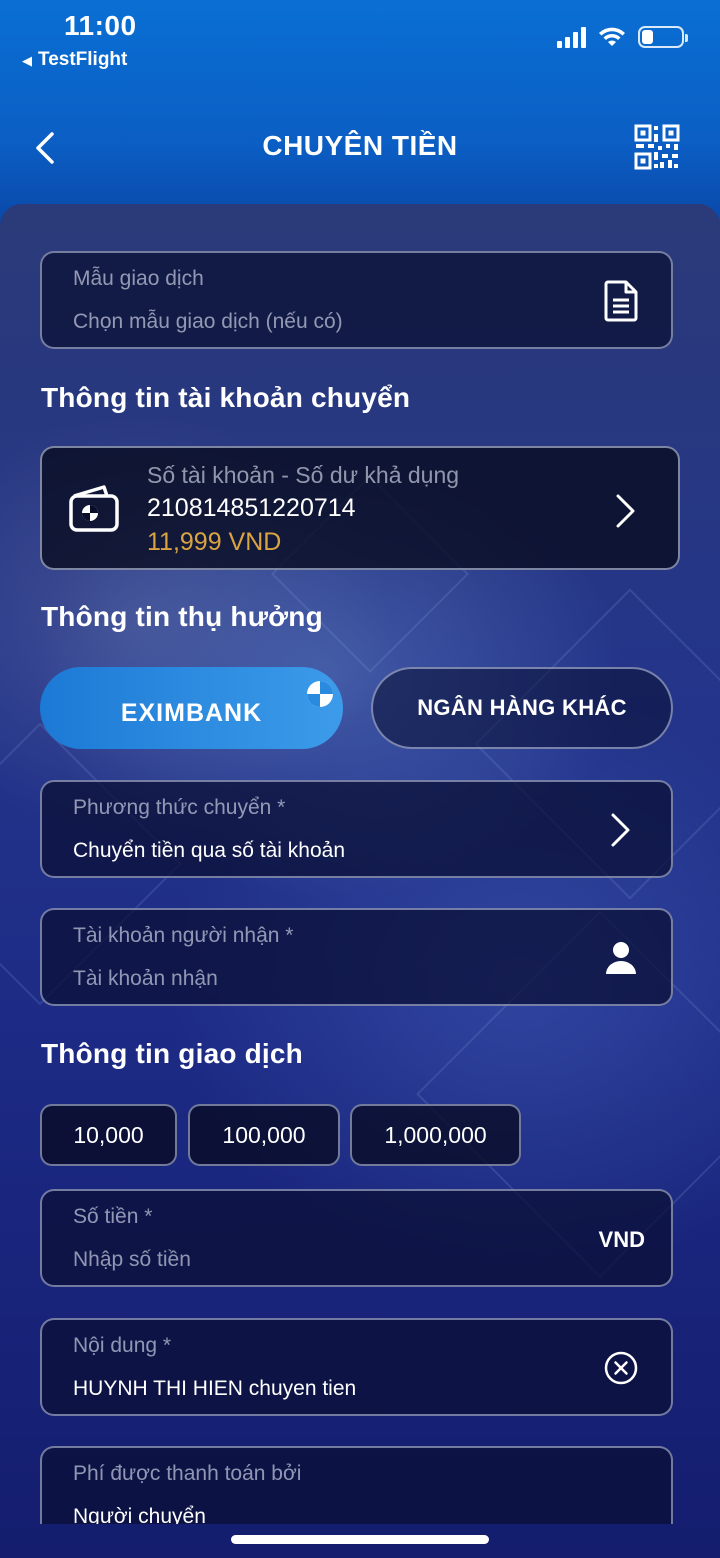 The width and height of the screenshot is (720, 1558). What do you see at coordinates (145, 978) in the screenshot?
I see `recipient-account-placeholder: Tài khoản nhận` at bounding box center [145, 978].